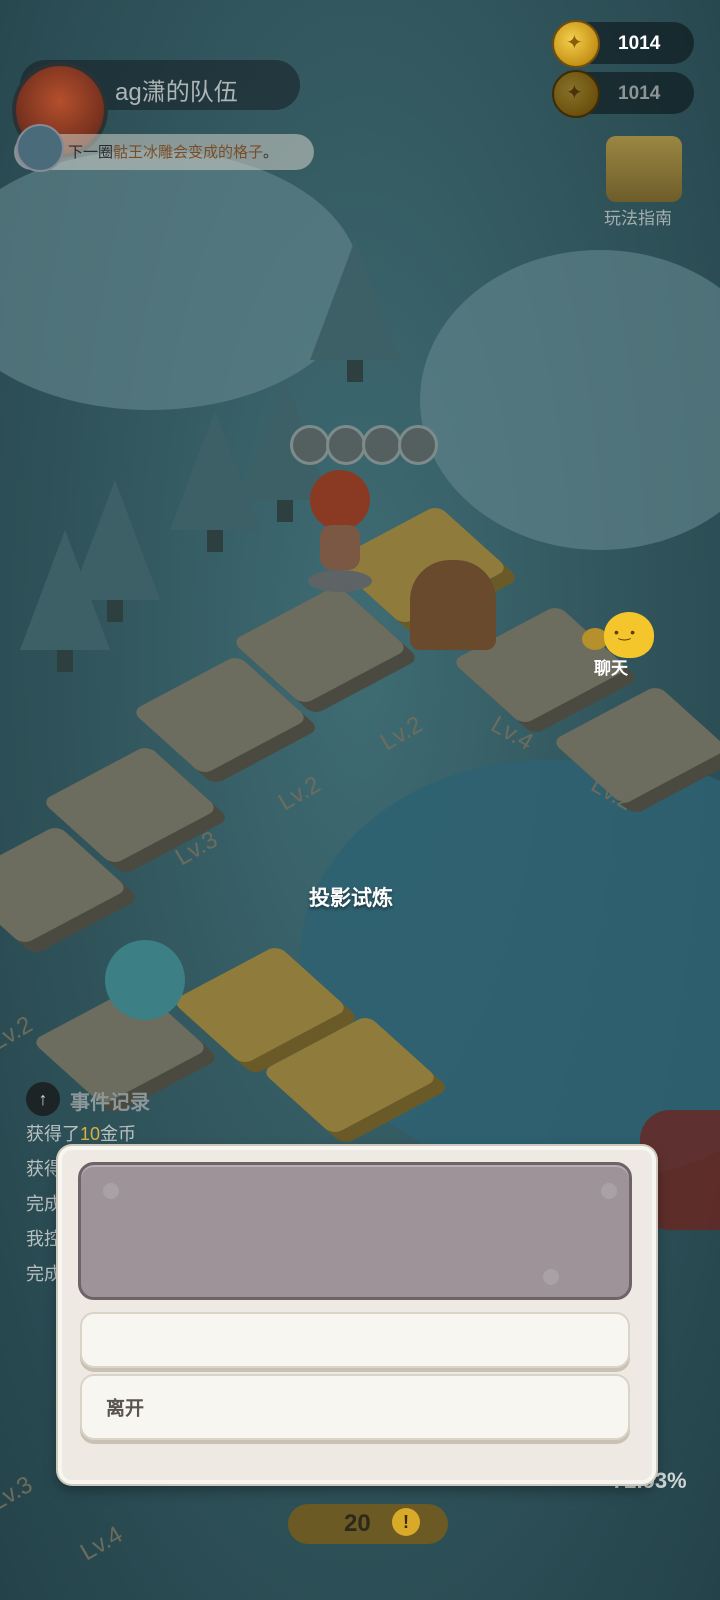 This screenshot has height=1600, width=720. What do you see at coordinates (629, 635) in the screenshot?
I see `chat-icon` at bounding box center [629, 635].